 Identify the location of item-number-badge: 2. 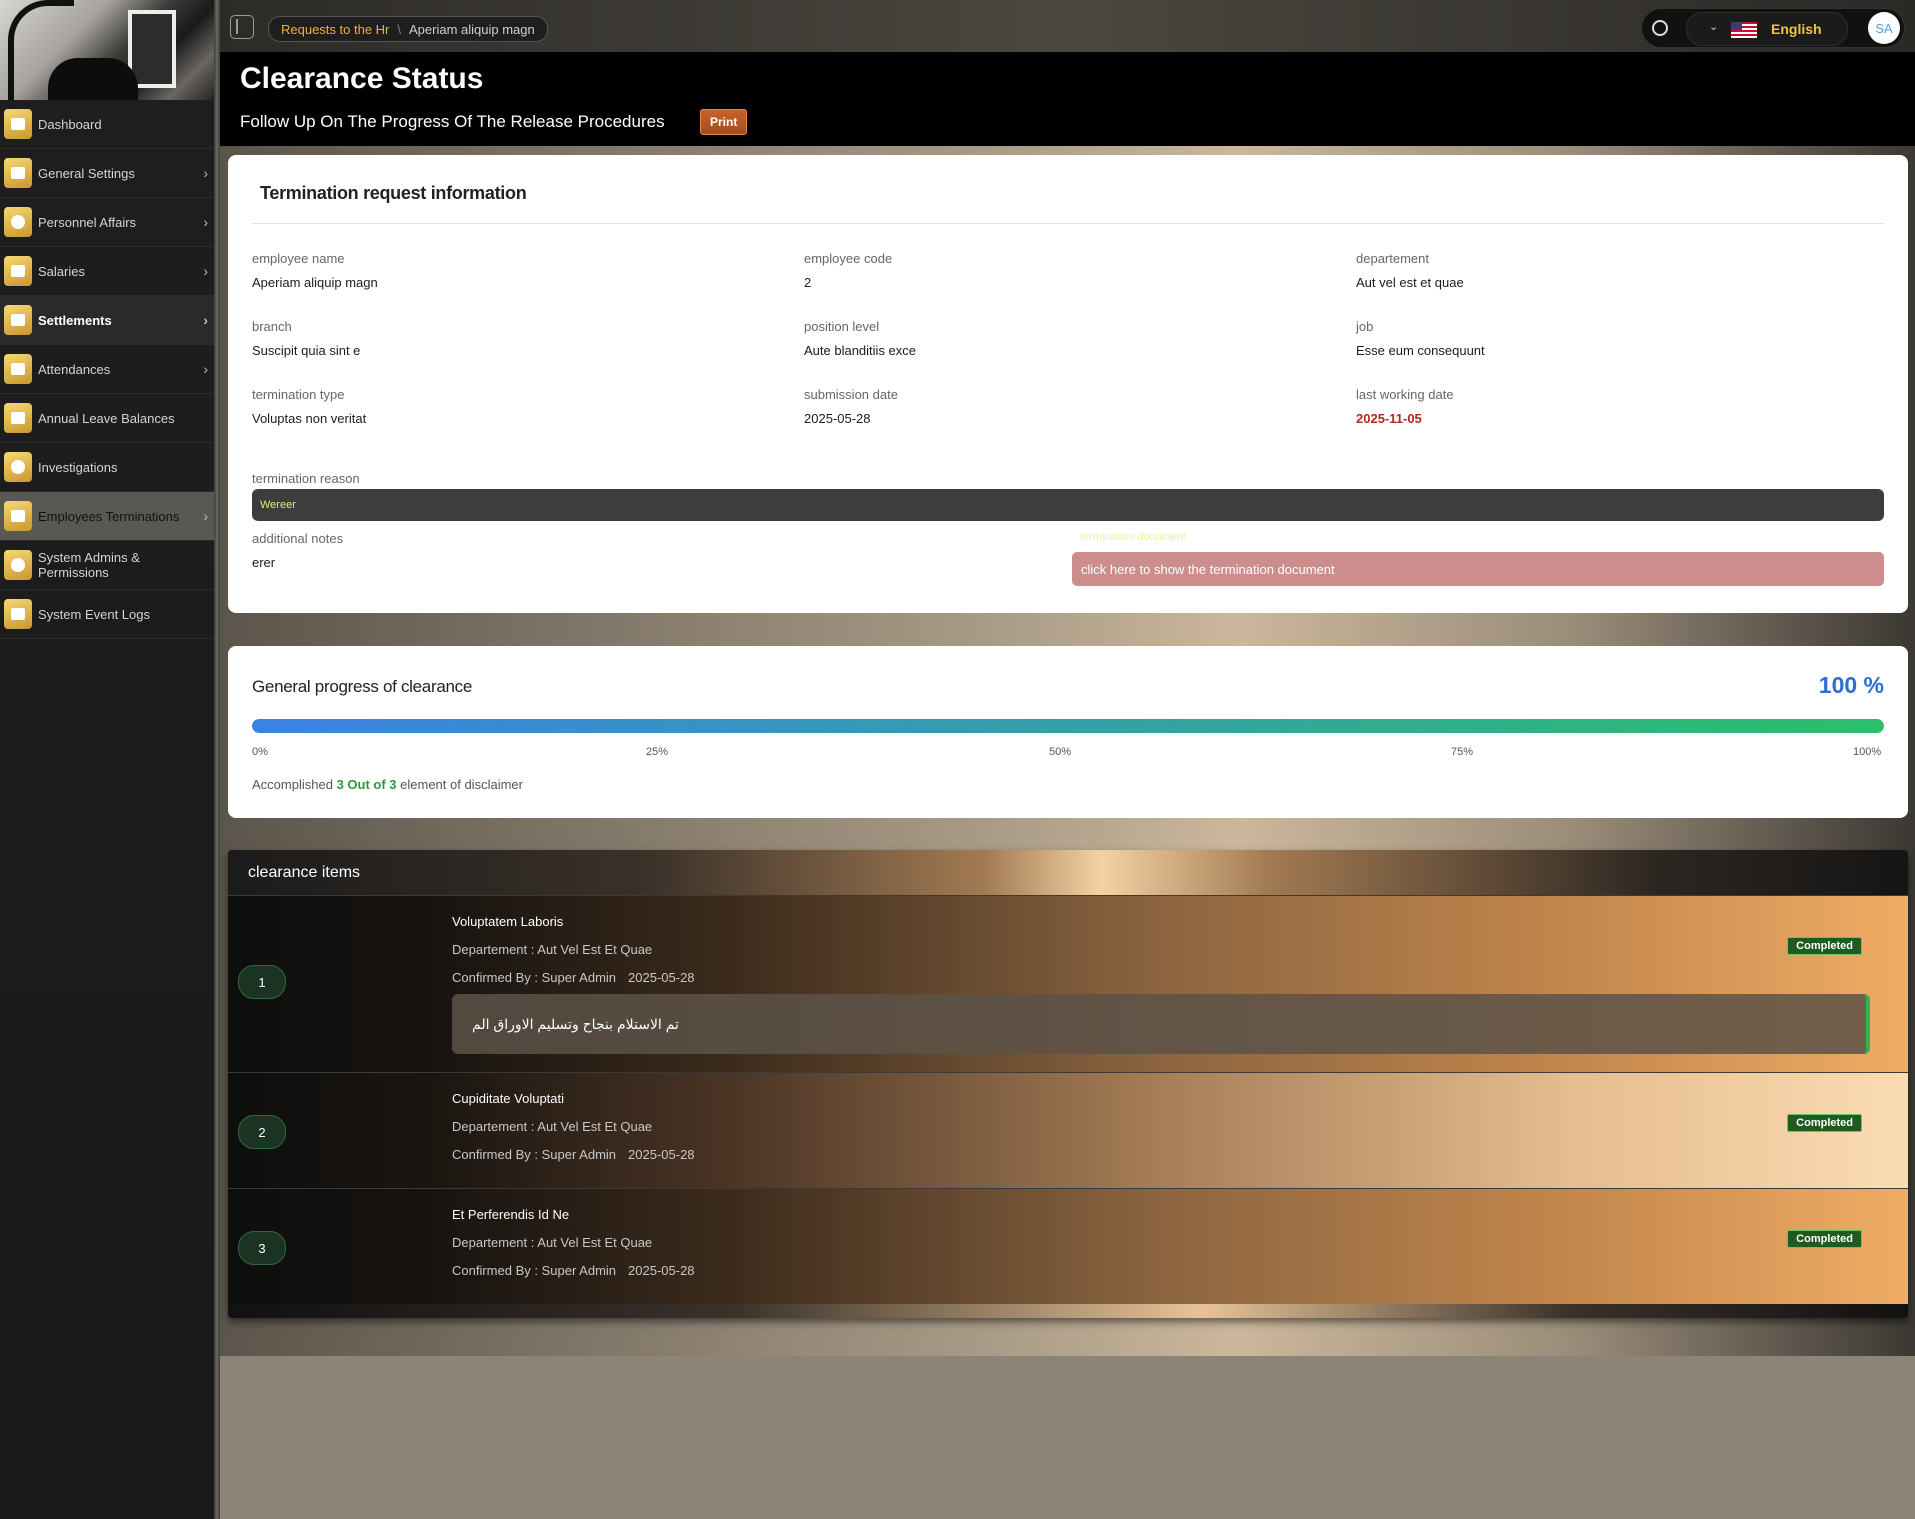
(262, 1132).